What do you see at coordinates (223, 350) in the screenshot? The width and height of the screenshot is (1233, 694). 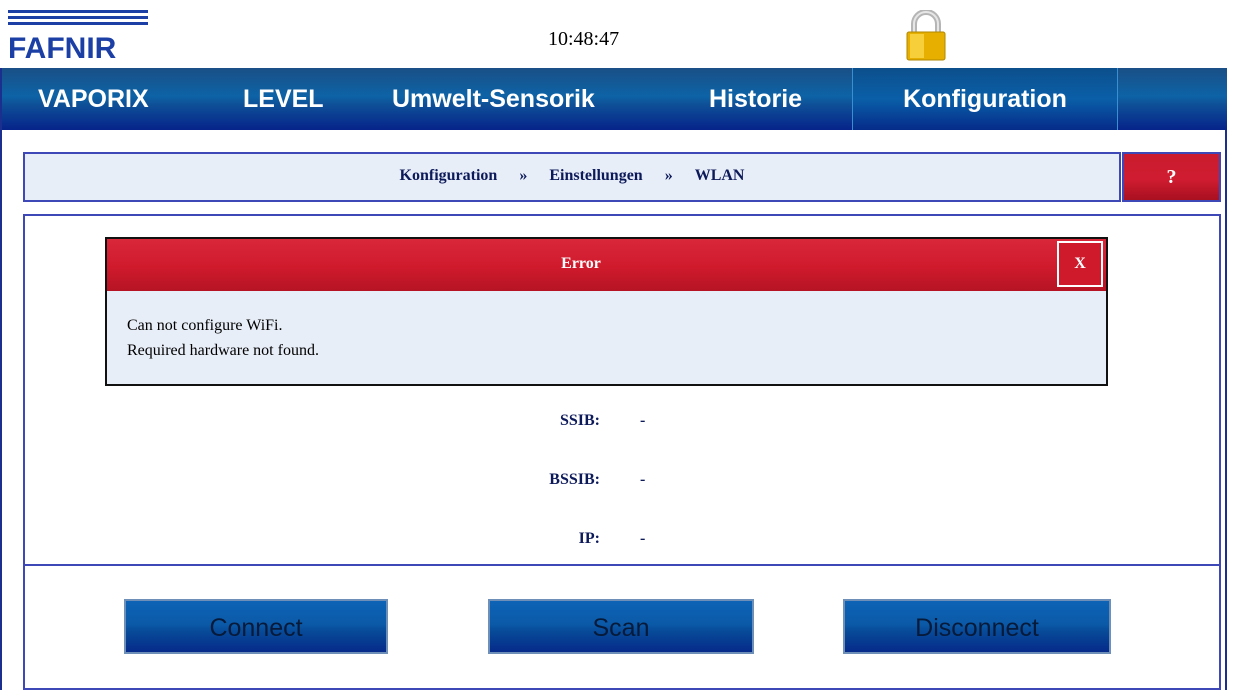 I see `error-message-line2: Required hardware not found.` at bounding box center [223, 350].